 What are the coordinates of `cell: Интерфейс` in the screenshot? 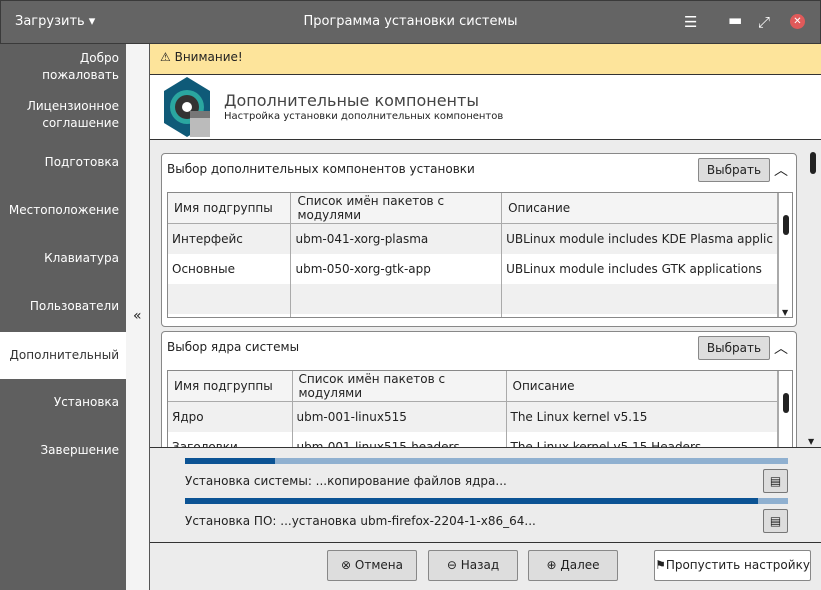 It's located at (230, 238).